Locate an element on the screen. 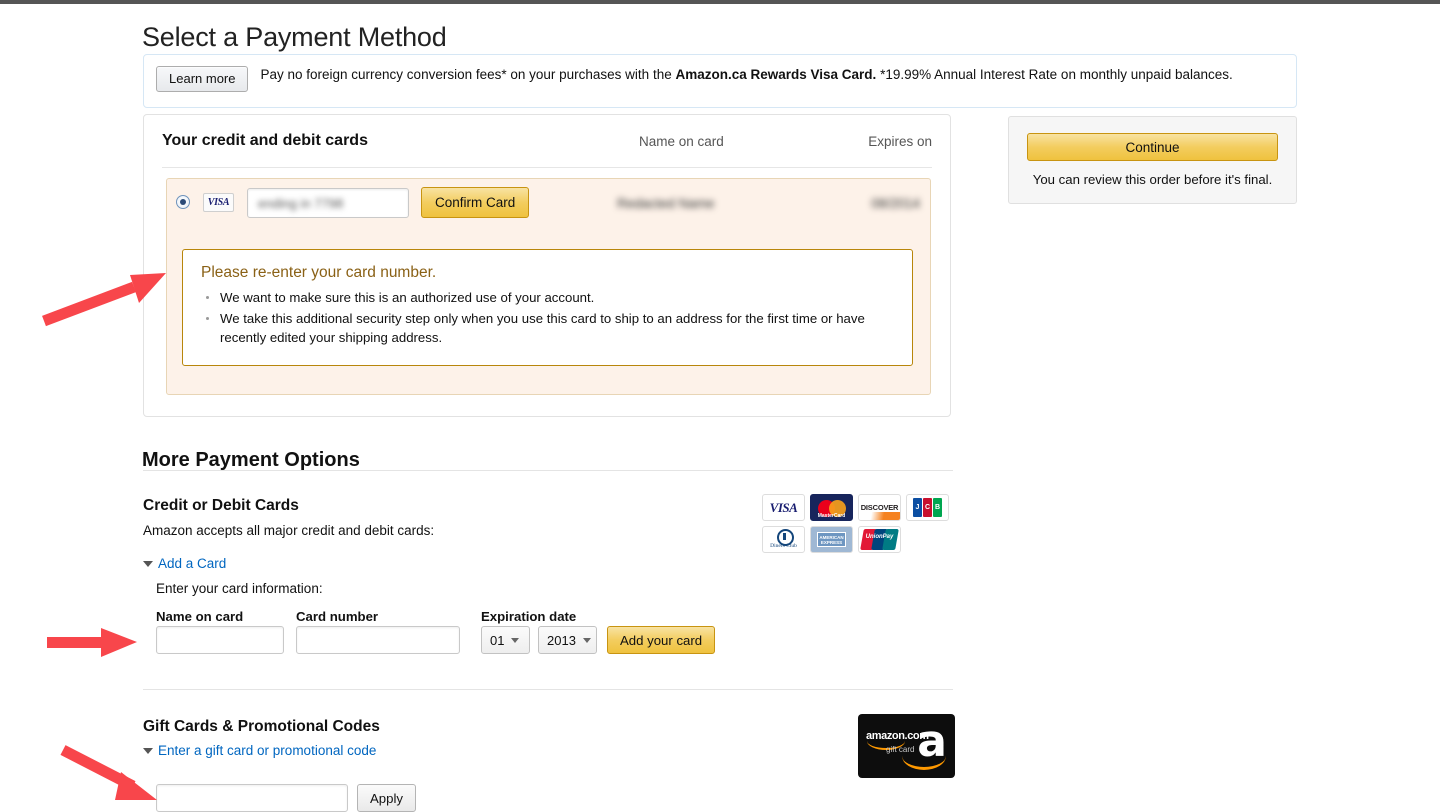 The image size is (1440, 812). jcb-letter-c: C is located at coordinates (927, 507).